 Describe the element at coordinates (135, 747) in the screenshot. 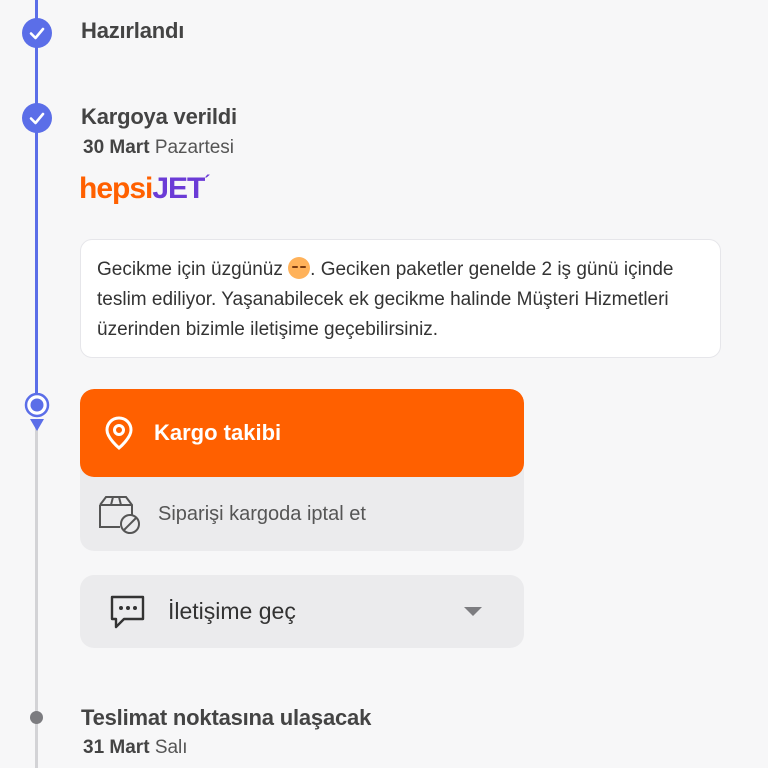

I see `step-date-delivery-point: 31 Mart Salı` at that location.